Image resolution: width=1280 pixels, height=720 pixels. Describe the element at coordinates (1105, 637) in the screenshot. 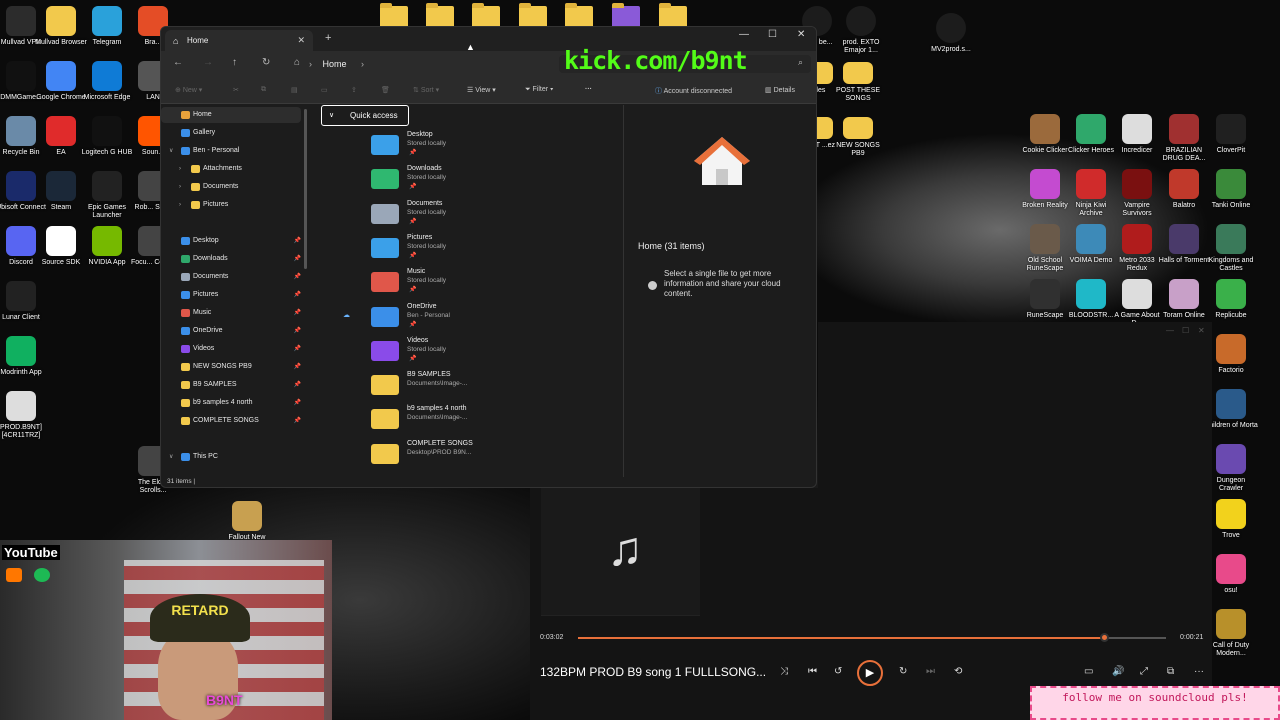

I see `seek-knob` at that location.